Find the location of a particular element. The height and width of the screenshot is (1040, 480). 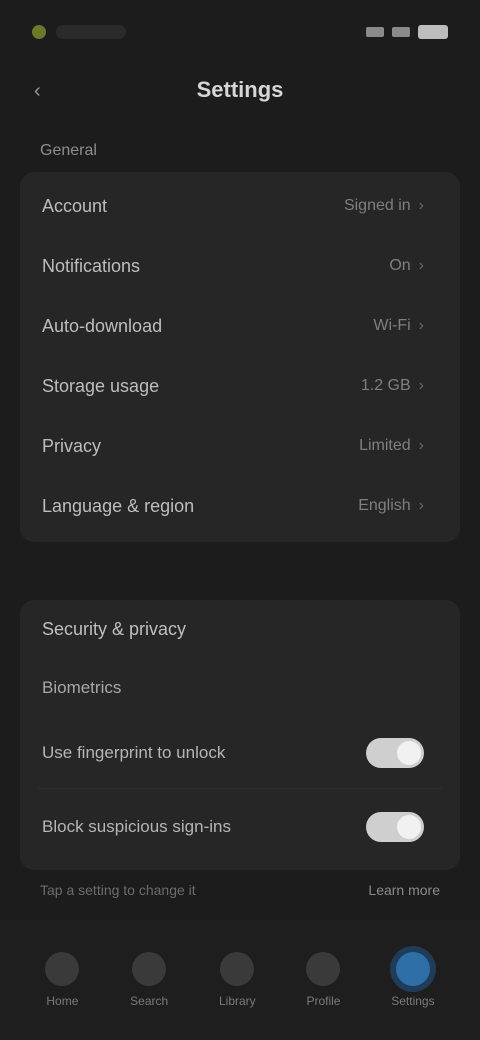

battery-icon is located at coordinates (433, 32).